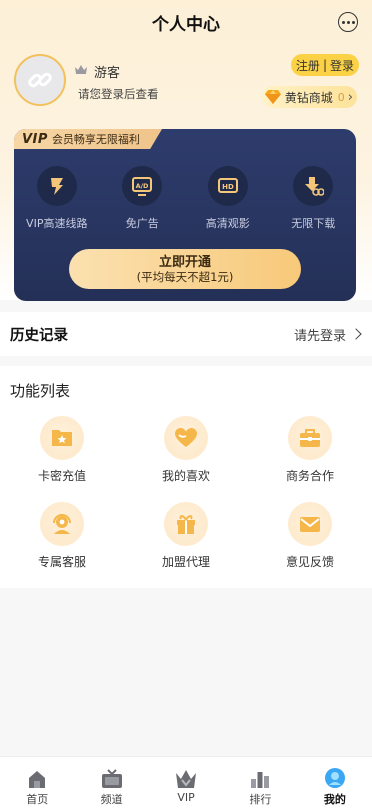 Image resolution: width=372 pixels, height=809 pixels. Describe the element at coordinates (61, 562) in the screenshot. I see `function-item-label: 专属客服` at that location.